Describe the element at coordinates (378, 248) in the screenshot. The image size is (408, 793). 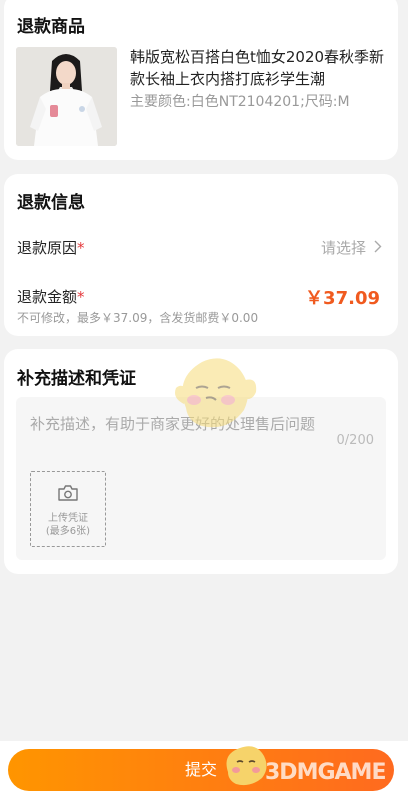
I see `chevron-right-icon` at that location.